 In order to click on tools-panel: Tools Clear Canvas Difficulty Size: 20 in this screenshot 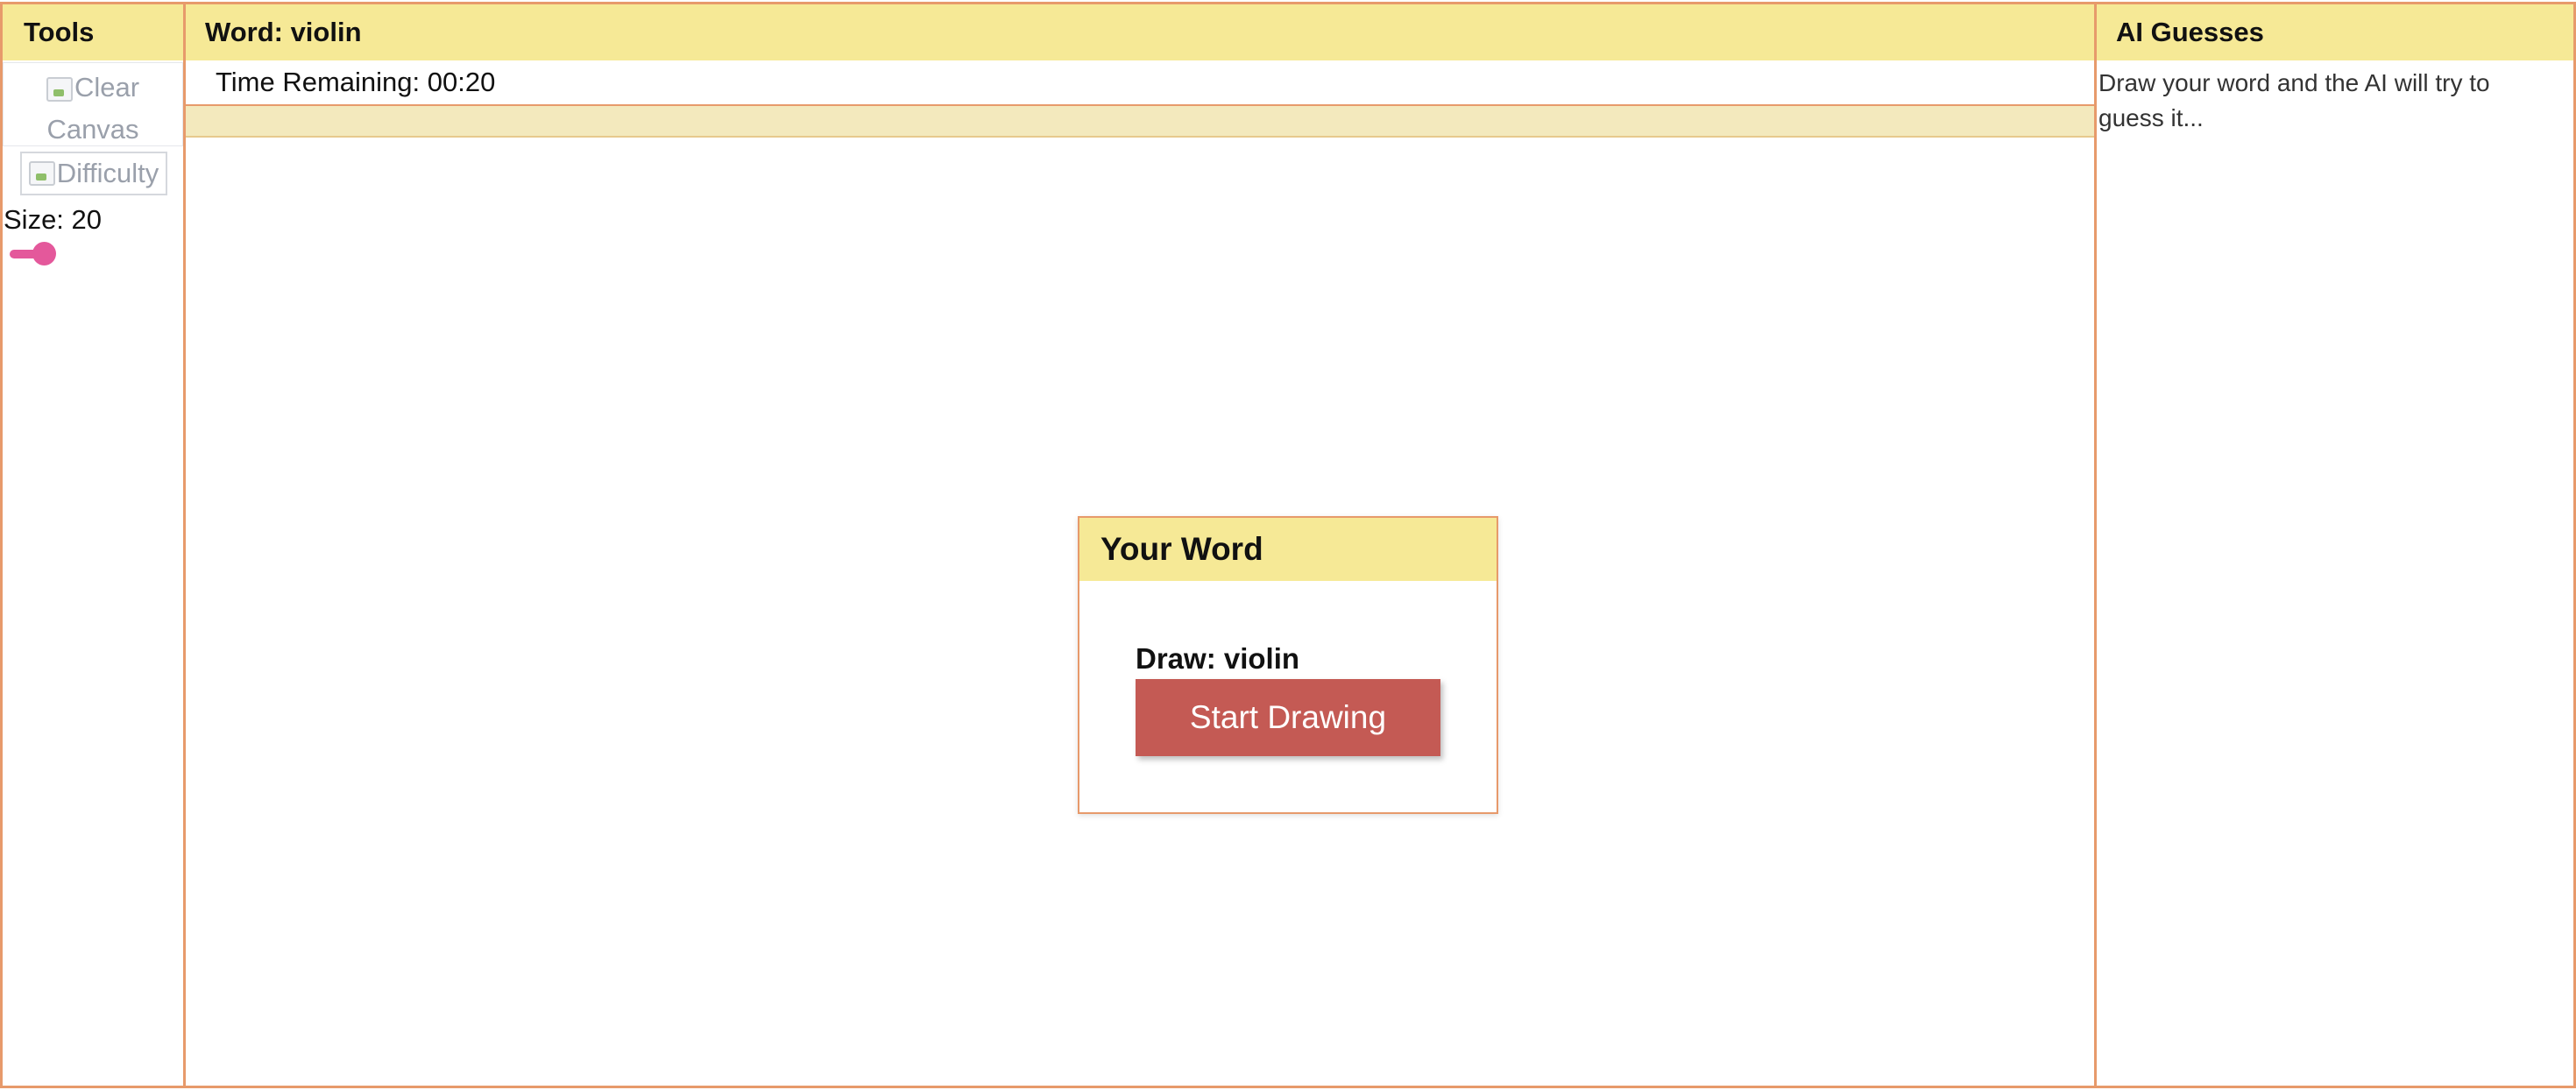, I will do `click(93, 545)`.